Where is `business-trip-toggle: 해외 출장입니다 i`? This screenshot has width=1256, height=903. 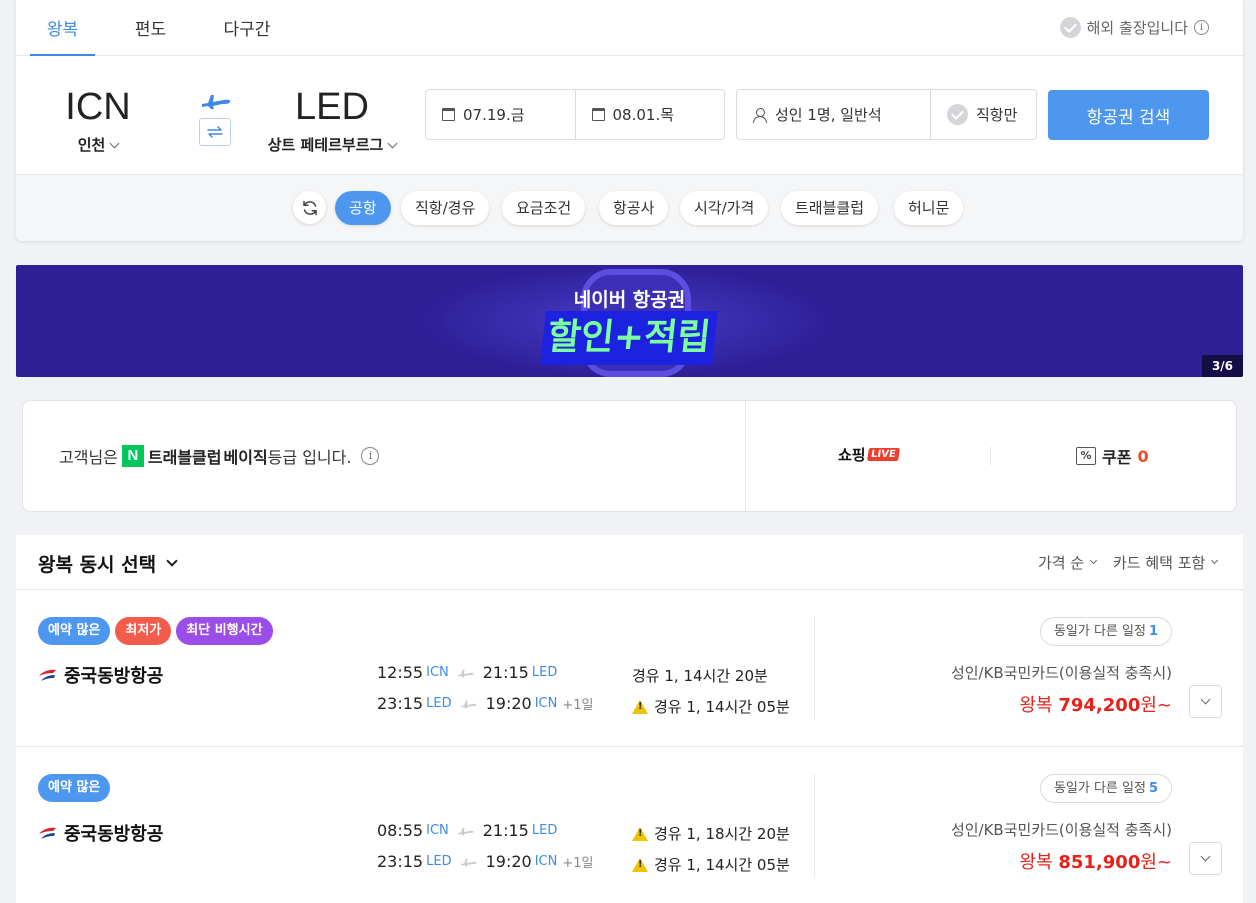
business-trip-toggle: 해외 출장입니다 i is located at coordinates (1134, 27).